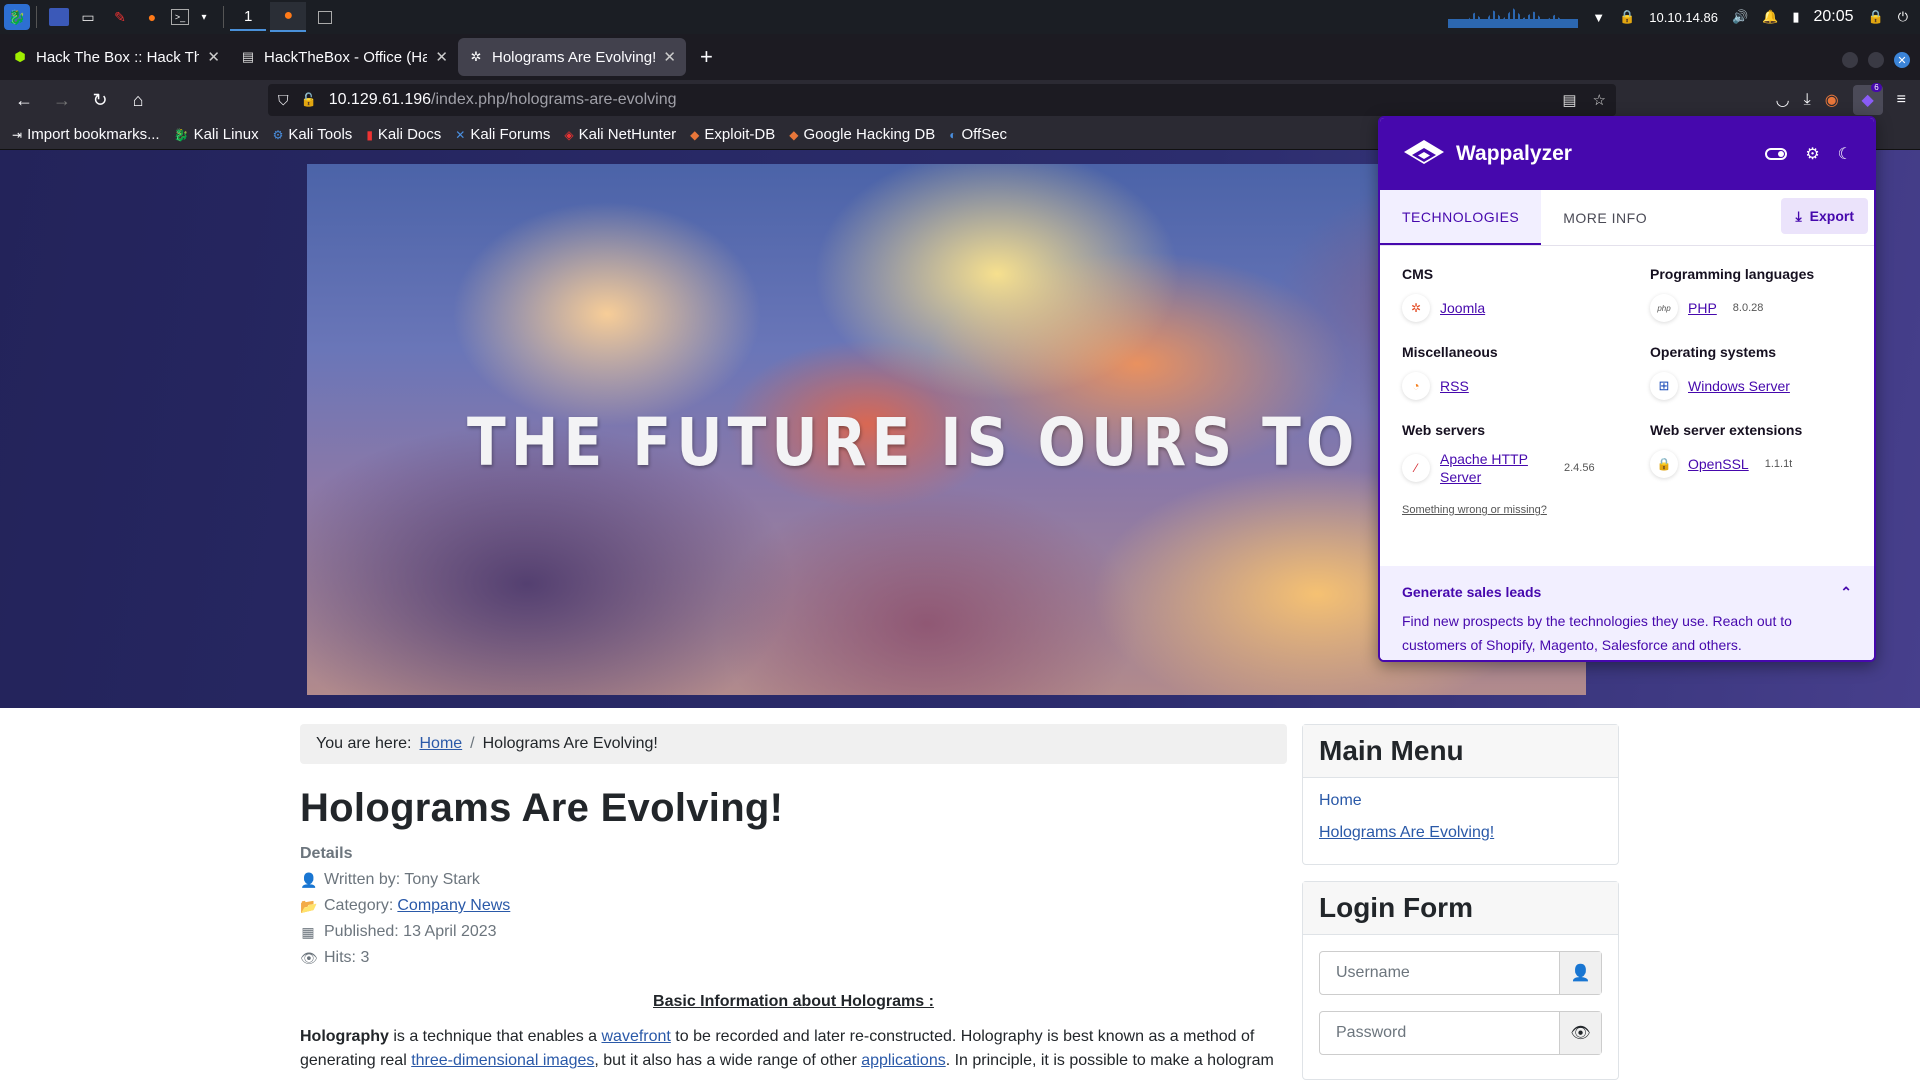  What do you see at coordinates (1416, 308) in the screenshot?
I see `joomla-icon: ✲` at bounding box center [1416, 308].